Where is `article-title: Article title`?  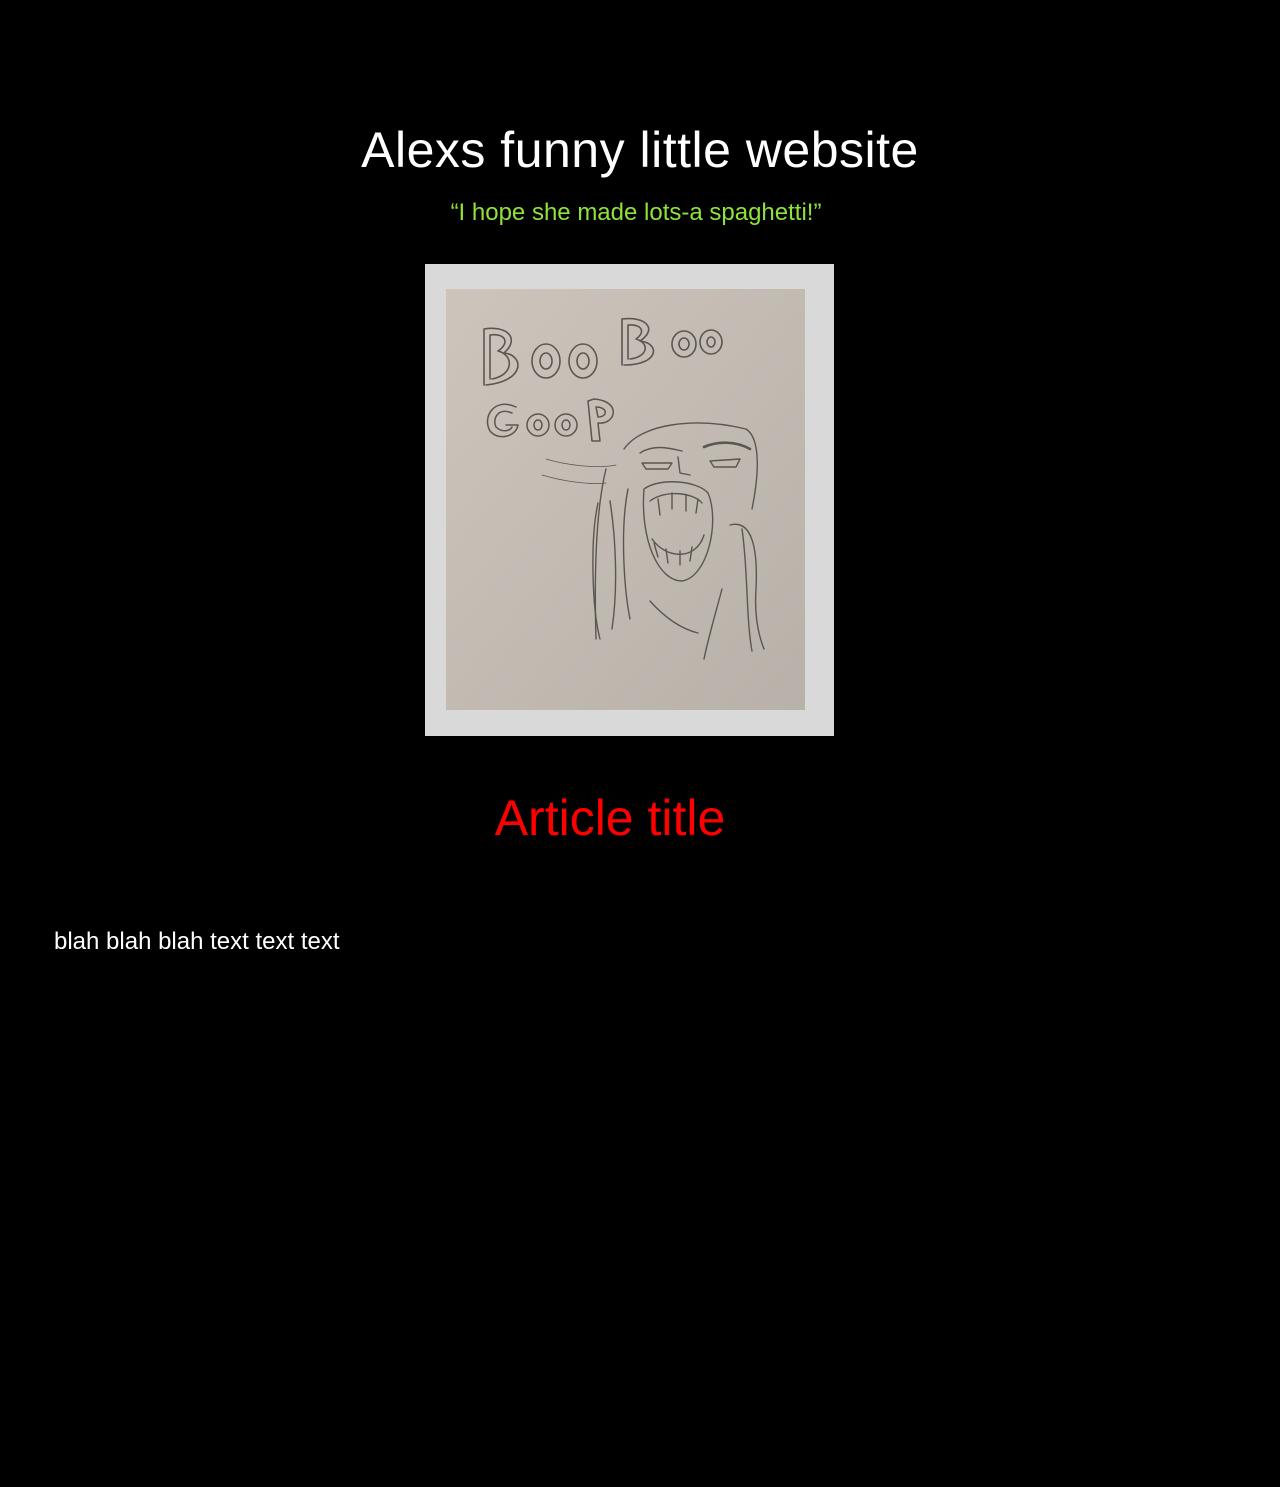 article-title: Article title is located at coordinates (610, 818).